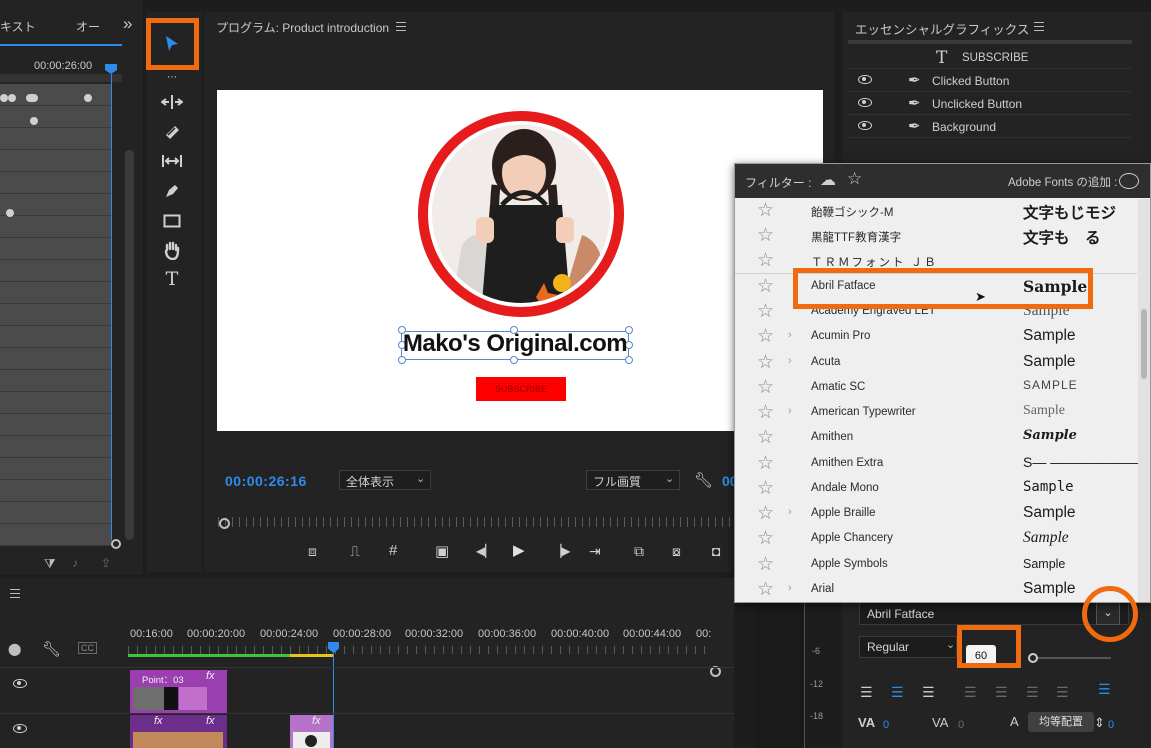 The image size is (1151, 748). Describe the element at coordinates (990, 126) in the screenshot. I see `layer-row-background: ✒ Background` at that location.